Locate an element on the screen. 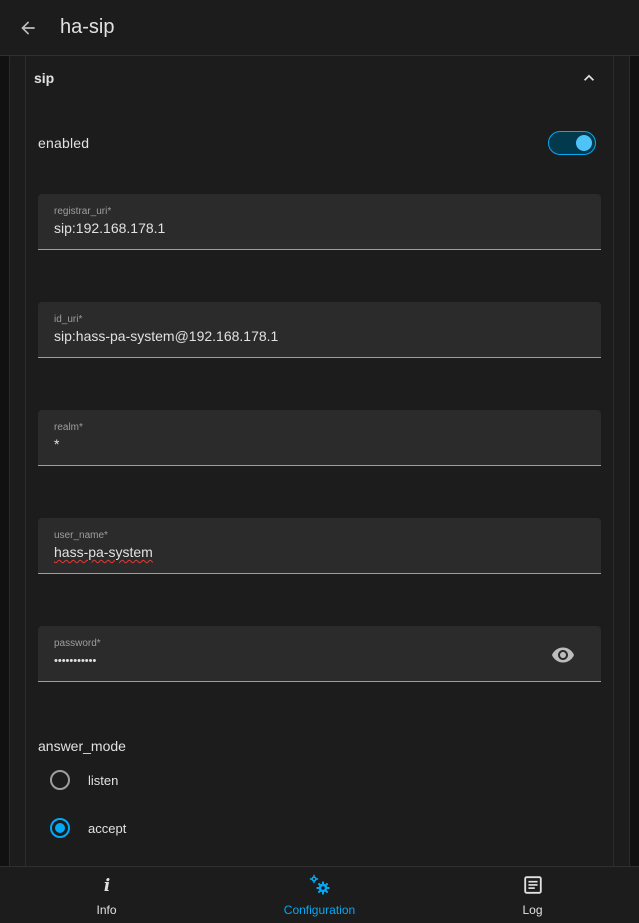 The height and width of the screenshot is (923, 639). nav-item-info: i Info is located at coordinates (106, 895).